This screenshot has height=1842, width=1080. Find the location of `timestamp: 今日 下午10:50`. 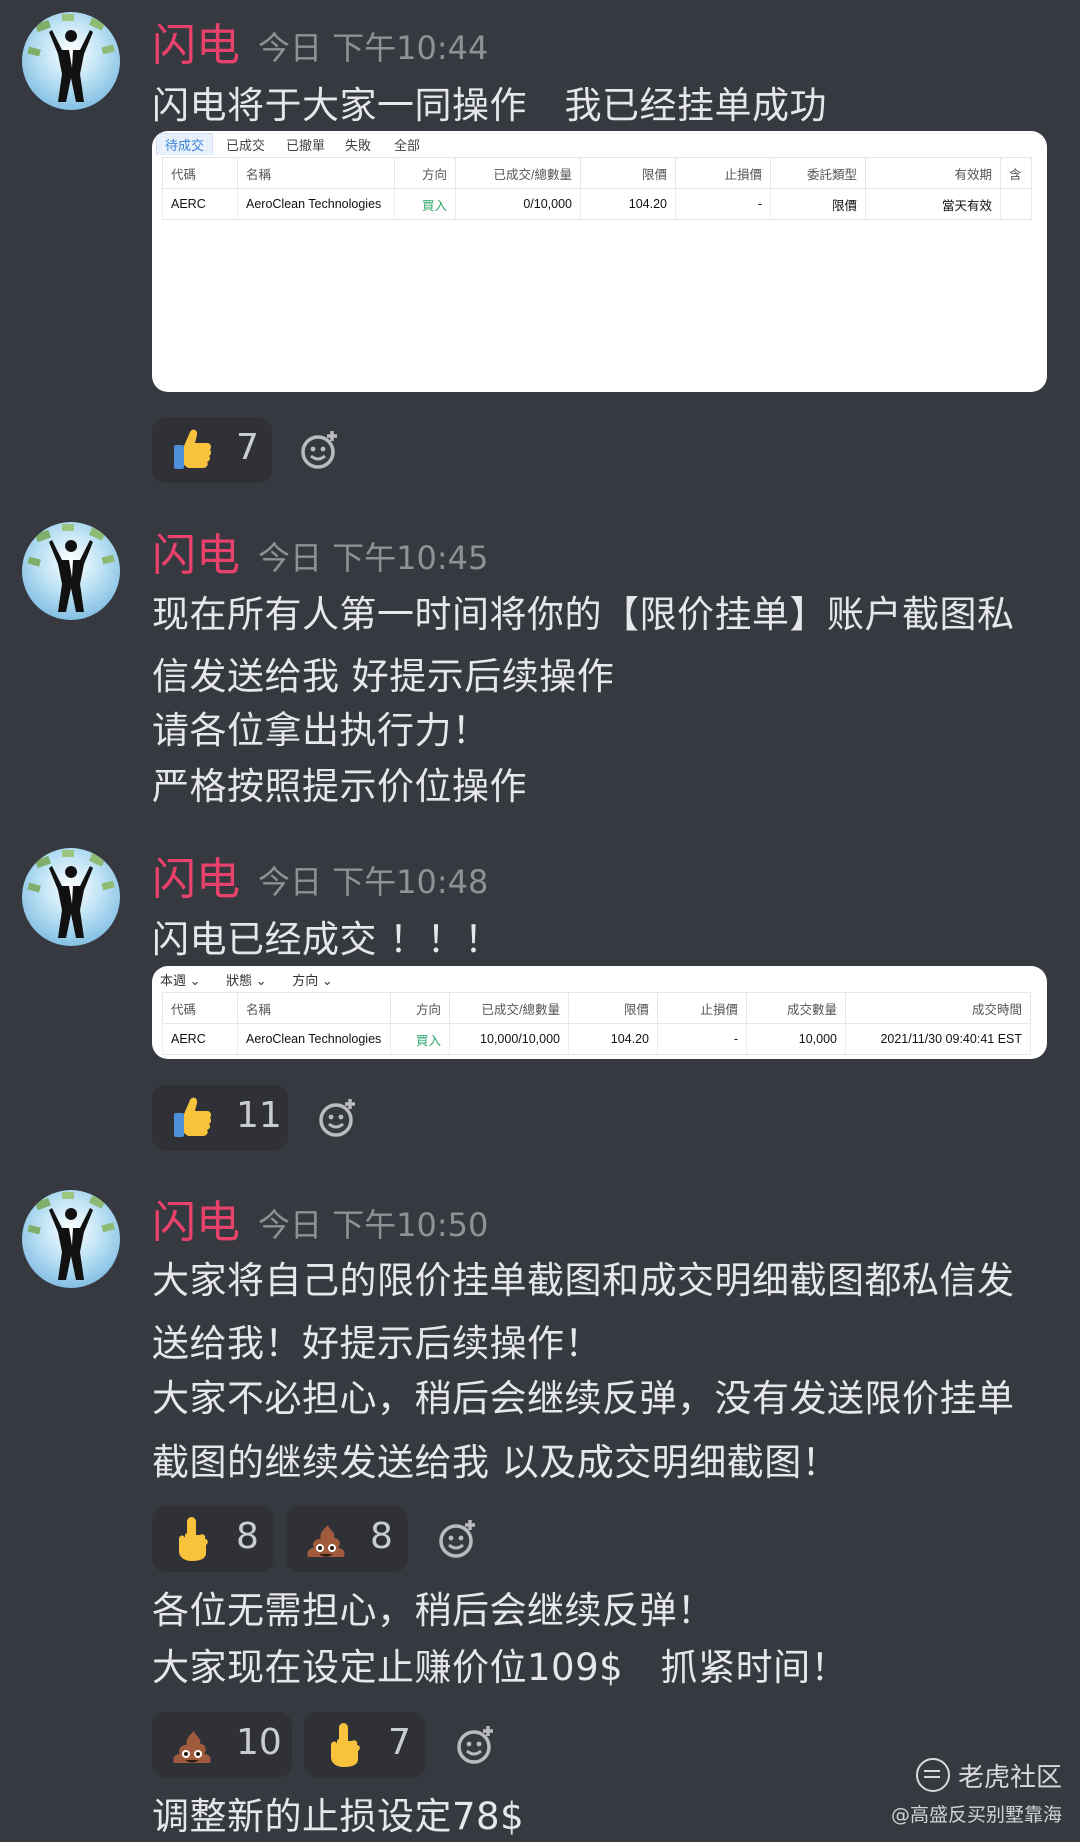

timestamp: 今日 下午10:50 is located at coordinates (373, 1225).